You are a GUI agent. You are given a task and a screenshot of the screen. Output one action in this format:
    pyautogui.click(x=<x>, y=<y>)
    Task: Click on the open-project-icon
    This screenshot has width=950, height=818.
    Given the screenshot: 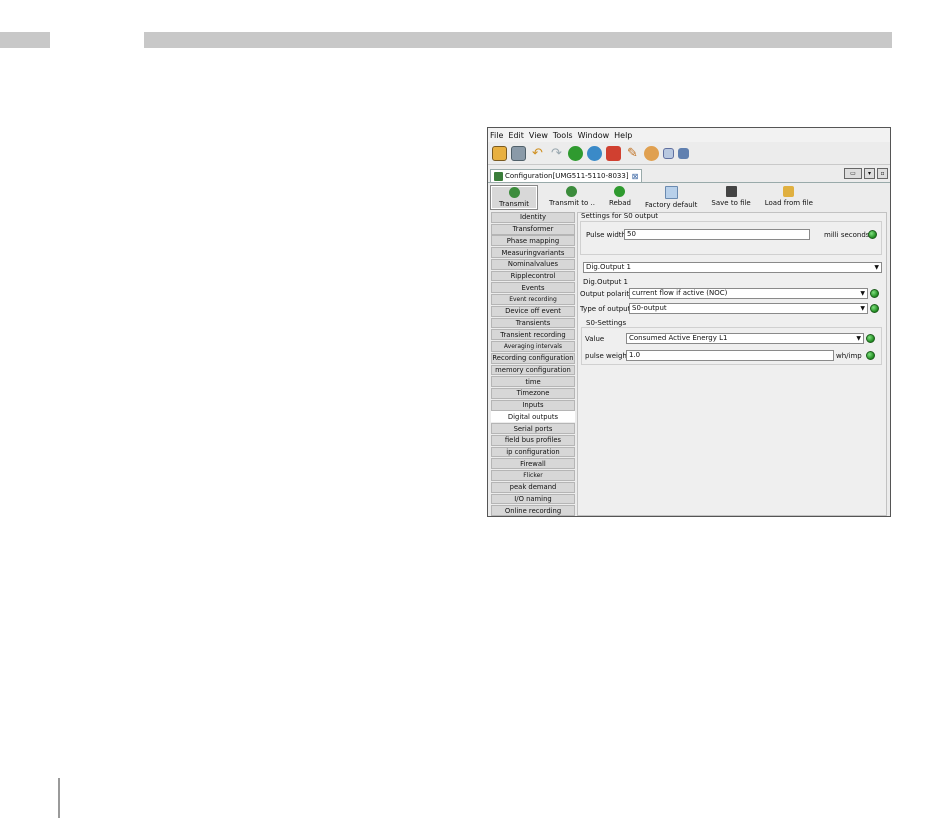 What is the action you would take?
    pyautogui.click(x=499, y=153)
    